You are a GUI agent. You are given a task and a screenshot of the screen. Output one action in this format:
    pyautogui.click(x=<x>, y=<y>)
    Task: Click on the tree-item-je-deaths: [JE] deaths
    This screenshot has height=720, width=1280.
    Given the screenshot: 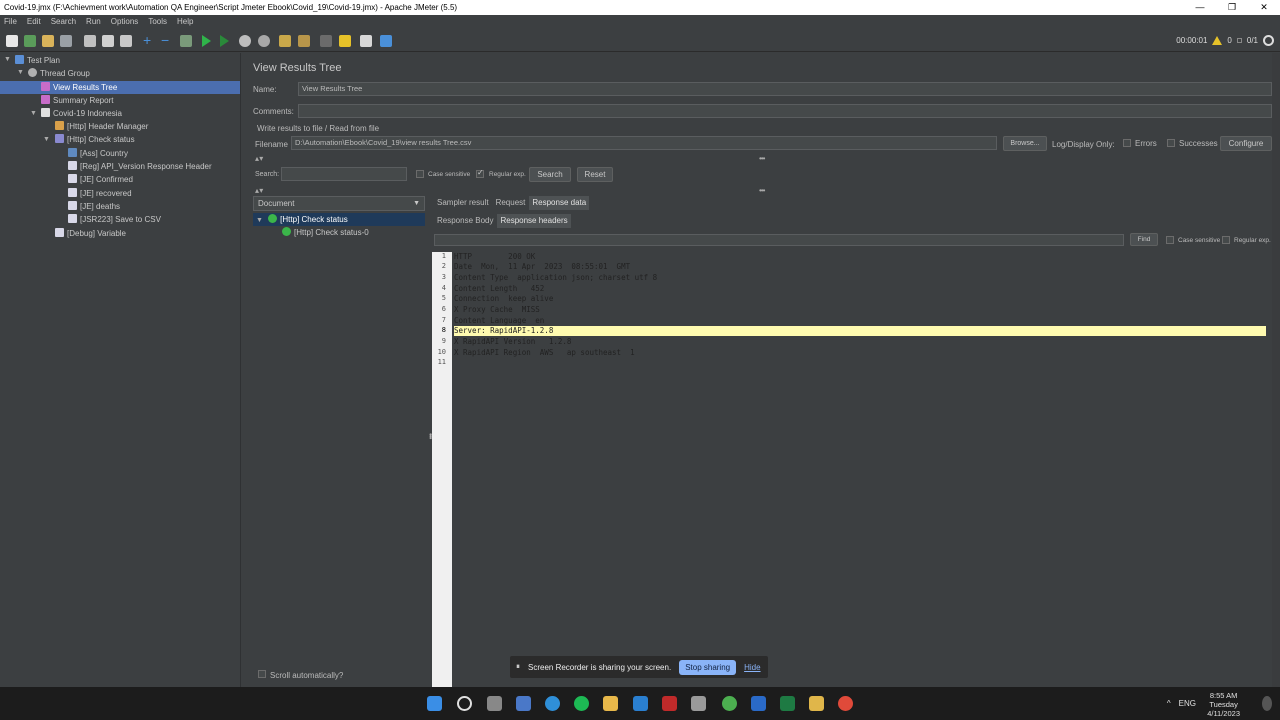 What is the action you would take?
    pyautogui.click(x=94, y=206)
    